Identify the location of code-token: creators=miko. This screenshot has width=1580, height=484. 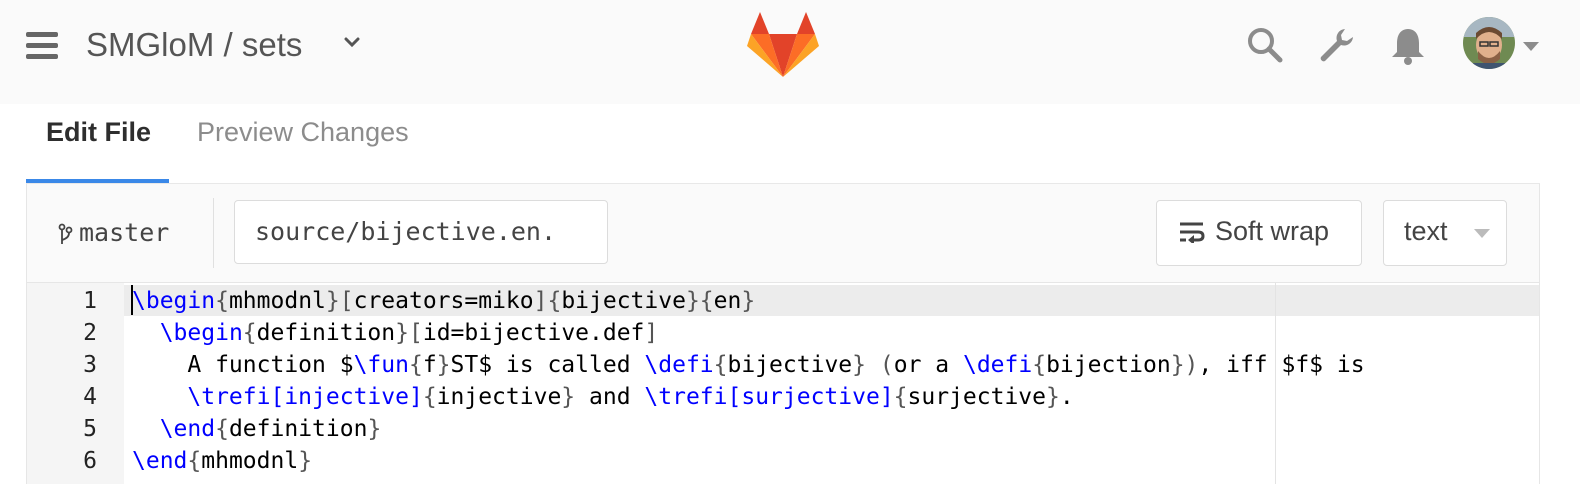
(443, 301).